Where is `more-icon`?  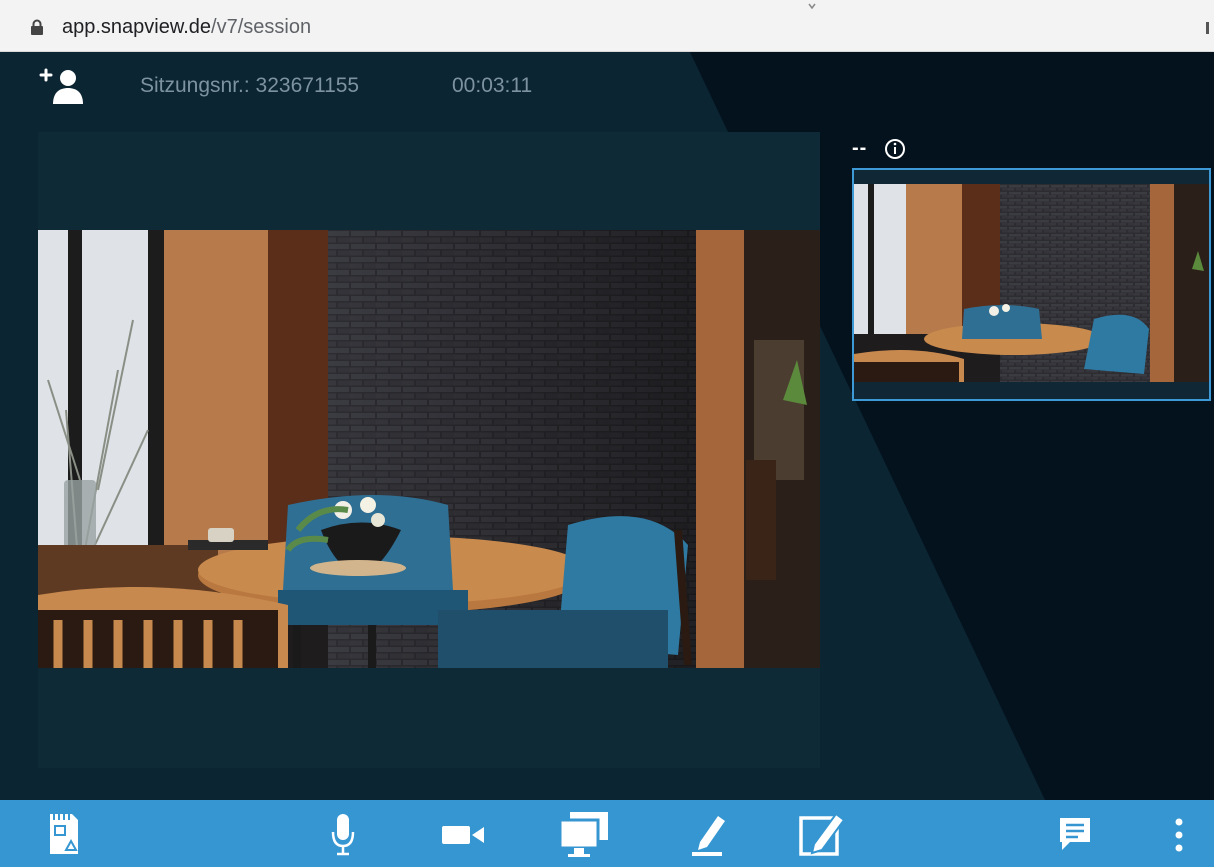
more-icon is located at coordinates (1179, 835).